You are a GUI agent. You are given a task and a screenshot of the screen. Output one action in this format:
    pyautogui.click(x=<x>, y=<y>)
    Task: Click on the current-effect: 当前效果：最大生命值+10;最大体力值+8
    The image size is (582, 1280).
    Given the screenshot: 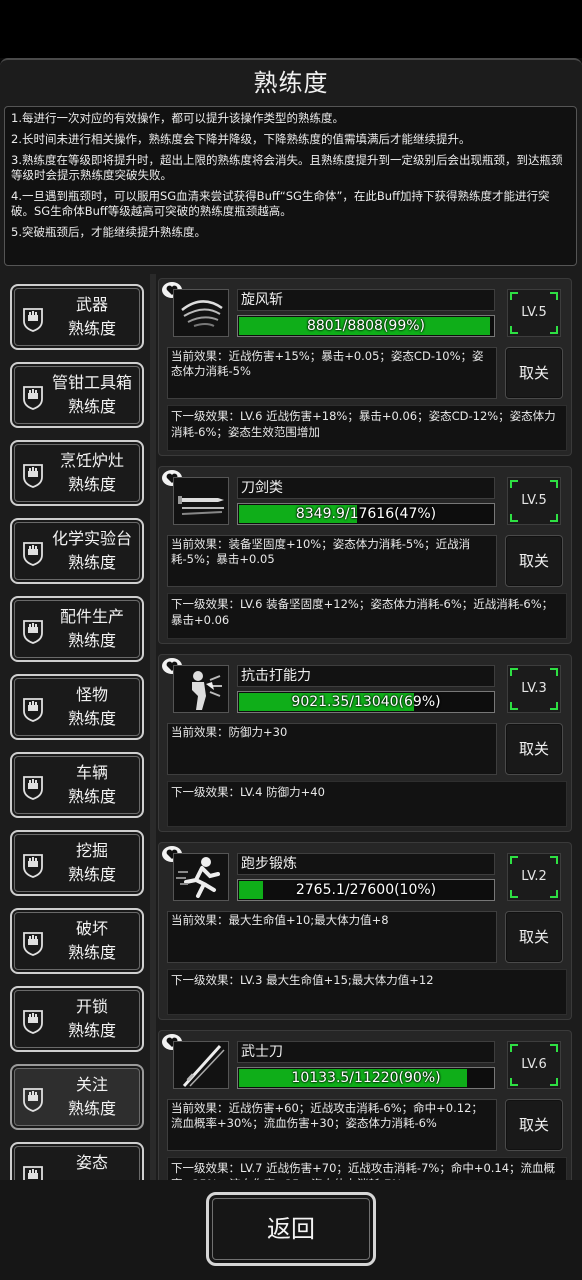 What is the action you would take?
    pyautogui.click(x=332, y=937)
    